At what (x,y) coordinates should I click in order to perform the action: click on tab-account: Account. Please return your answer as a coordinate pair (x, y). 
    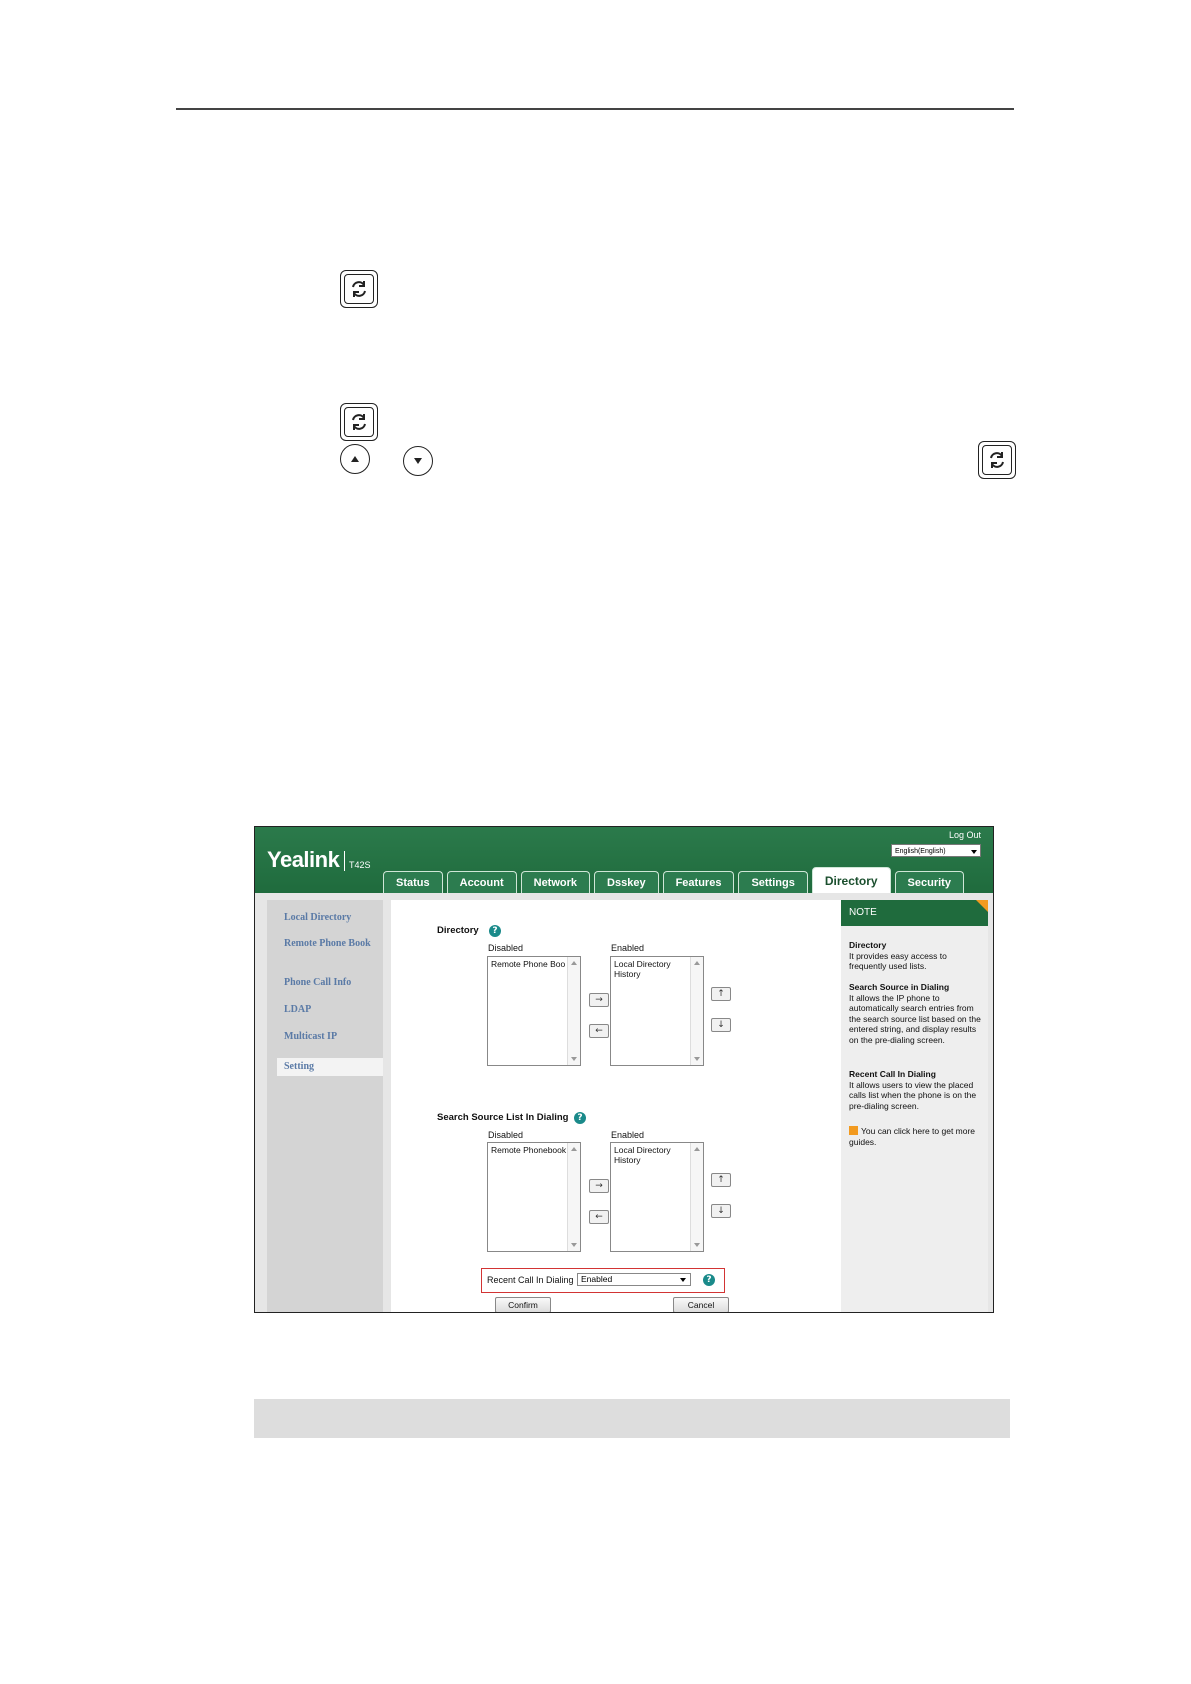
    Looking at the image, I should click on (481, 882).